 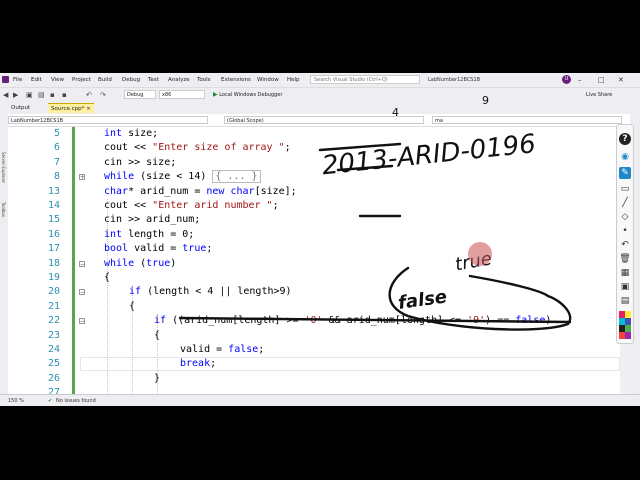 I want to click on code-line: 25 break;, so click(x=132, y=364).